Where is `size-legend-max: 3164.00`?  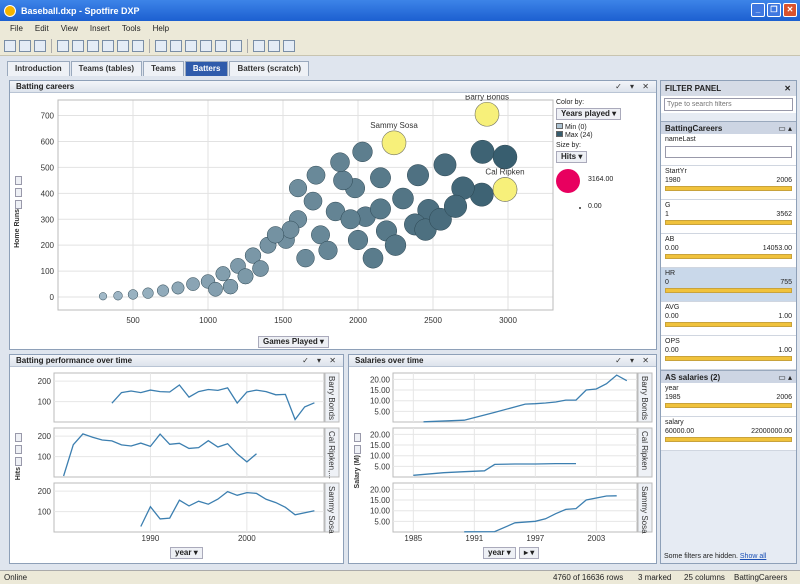 size-legend-max: 3164.00 is located at coordinates (601, 179).